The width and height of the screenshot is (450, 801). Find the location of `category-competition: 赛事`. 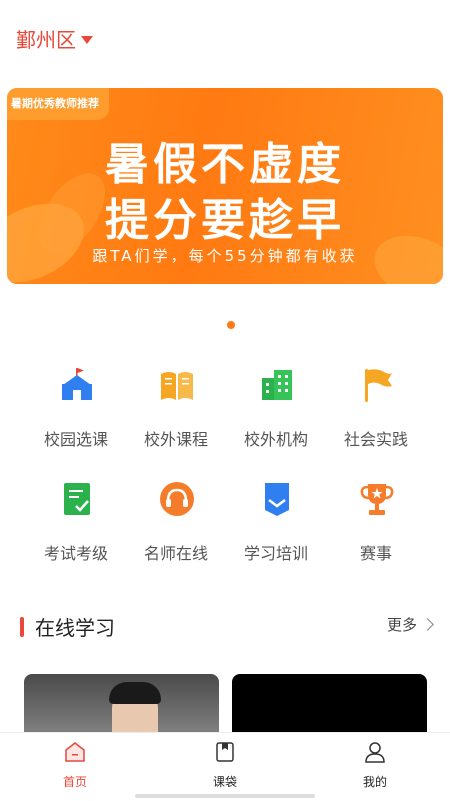

category-competition: 赛事 is located at coordinates (376, 524).